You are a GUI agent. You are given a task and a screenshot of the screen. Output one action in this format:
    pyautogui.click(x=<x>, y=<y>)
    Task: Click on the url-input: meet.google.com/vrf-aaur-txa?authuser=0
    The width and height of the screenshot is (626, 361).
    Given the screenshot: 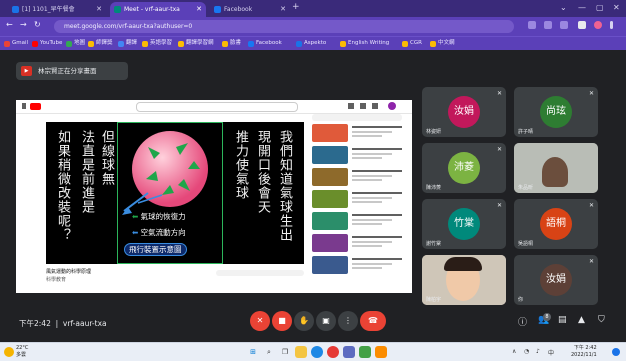 What is the action you would take?
    pyautogui.click(x=284, y=26)
    